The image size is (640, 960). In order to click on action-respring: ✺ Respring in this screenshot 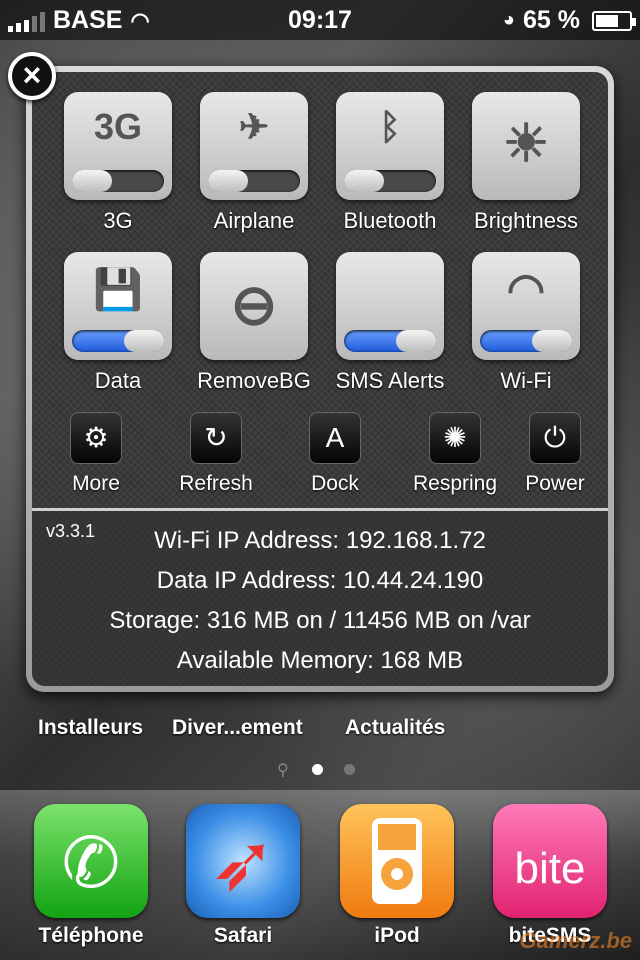, I will do `click(455, 454)`.